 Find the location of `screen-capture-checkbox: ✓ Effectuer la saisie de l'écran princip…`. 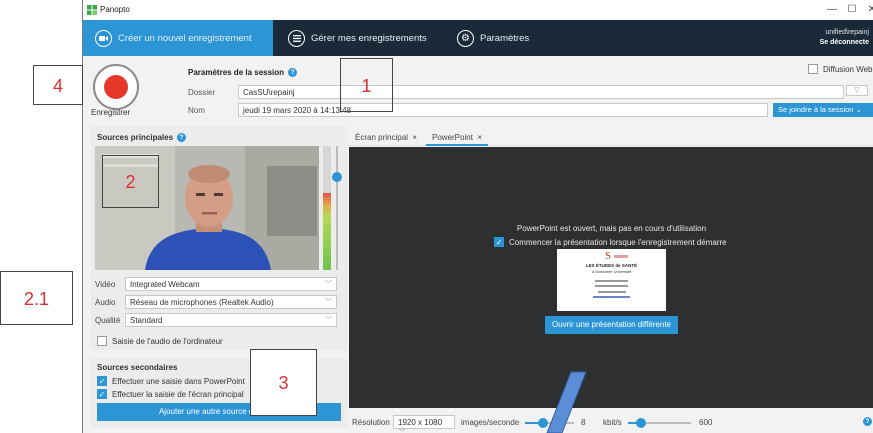

screen-capture-checkbox: ✓ Effectuer la saisie de l'écran princip… is located at coordinates (170, 394).